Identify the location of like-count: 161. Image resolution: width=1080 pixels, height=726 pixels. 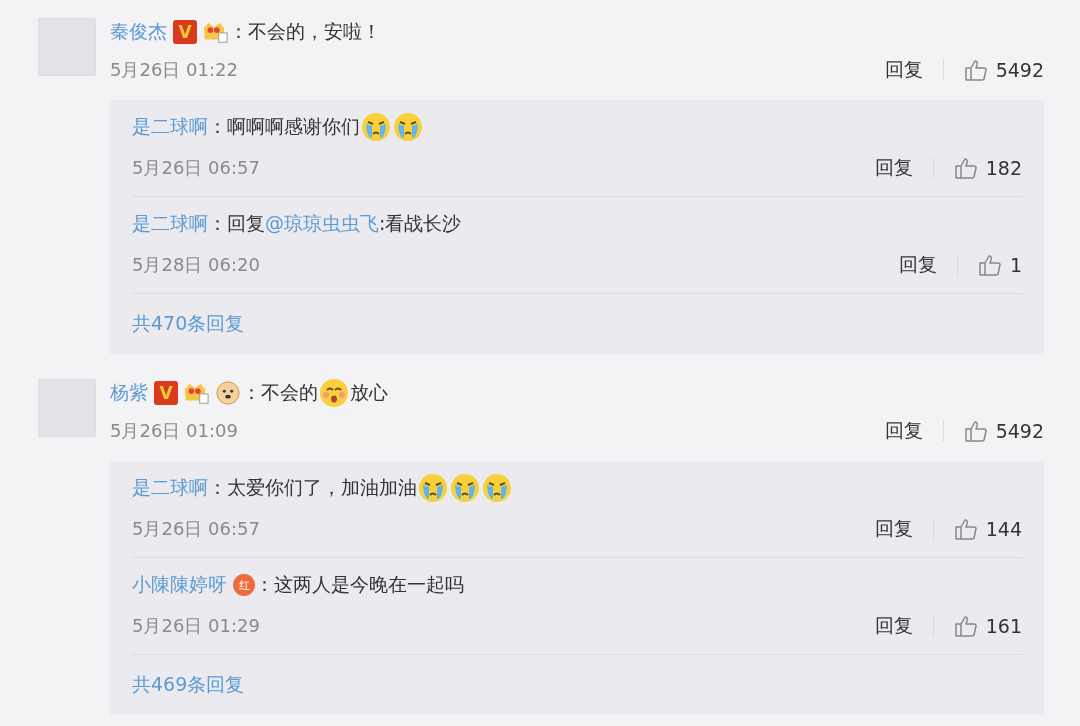
(1003, 626).